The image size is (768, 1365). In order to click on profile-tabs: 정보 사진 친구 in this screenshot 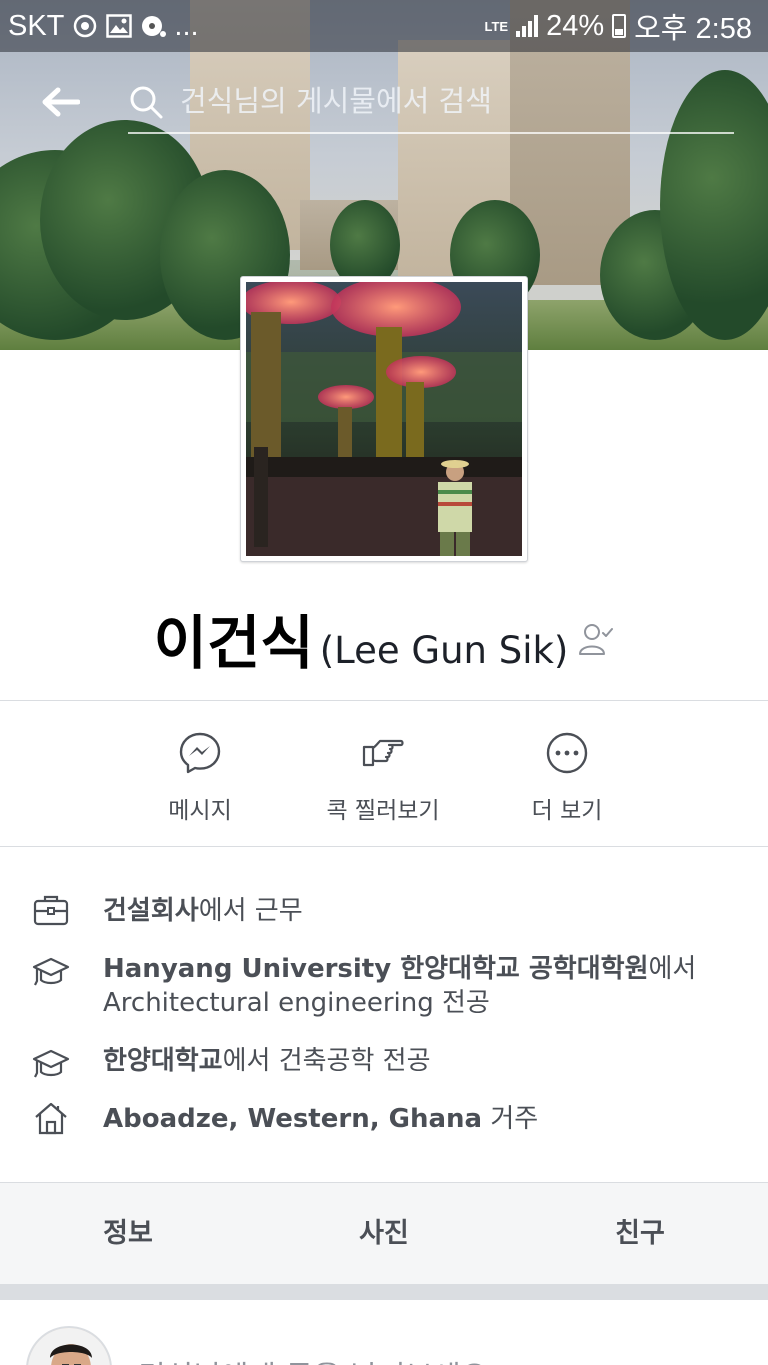, I will do `click(384, 1233)`.